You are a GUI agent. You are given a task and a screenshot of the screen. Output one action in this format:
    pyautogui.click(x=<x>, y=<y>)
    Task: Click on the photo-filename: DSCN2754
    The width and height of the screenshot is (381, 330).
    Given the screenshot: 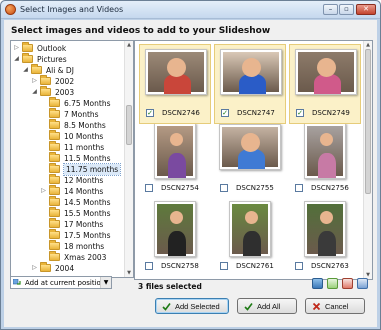 What is the action you would take?
    pyautogui.click(x=180, y=188)
    